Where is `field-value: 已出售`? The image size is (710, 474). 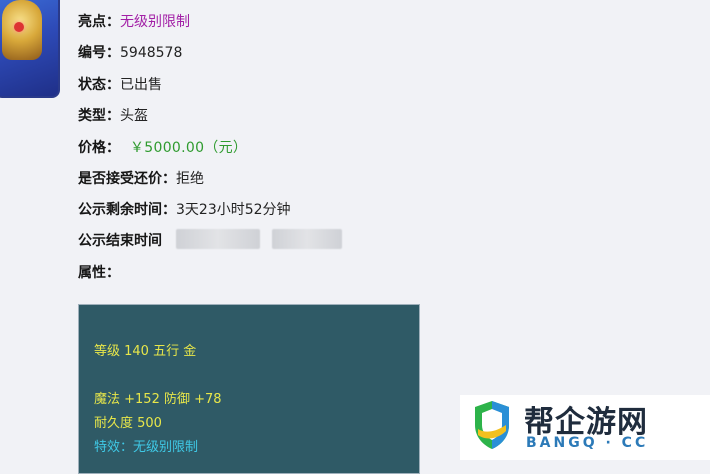
field-value: 已出售 is located at coordinates (141, 85).